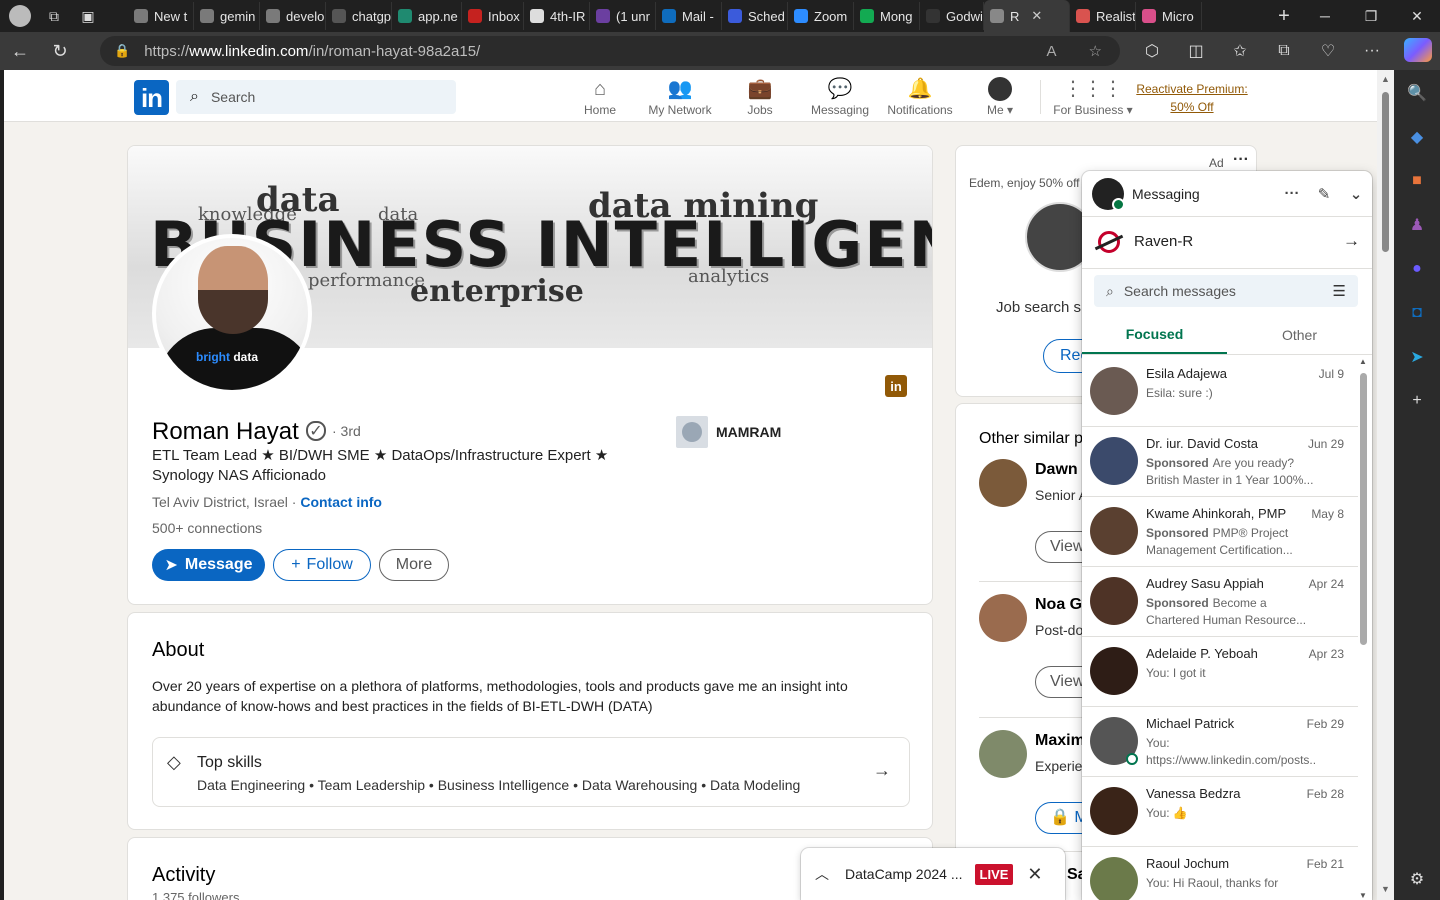 This screenshot has width=1440, height=900. I want to click on browser-tab: Zoom, so click(821, 16).